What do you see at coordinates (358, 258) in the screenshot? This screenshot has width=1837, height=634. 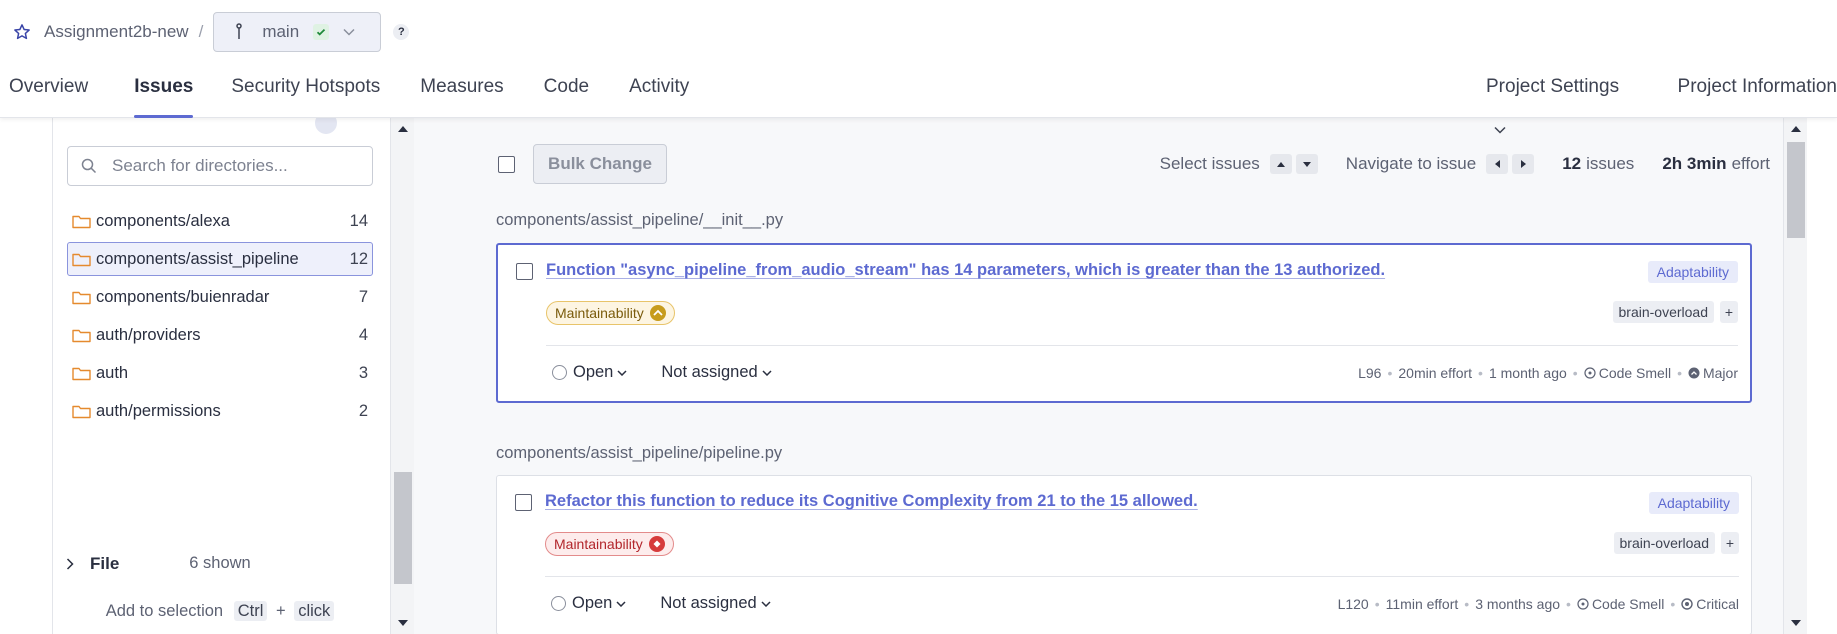 I see `directory-count: 12` at bounding box center [358, 258].